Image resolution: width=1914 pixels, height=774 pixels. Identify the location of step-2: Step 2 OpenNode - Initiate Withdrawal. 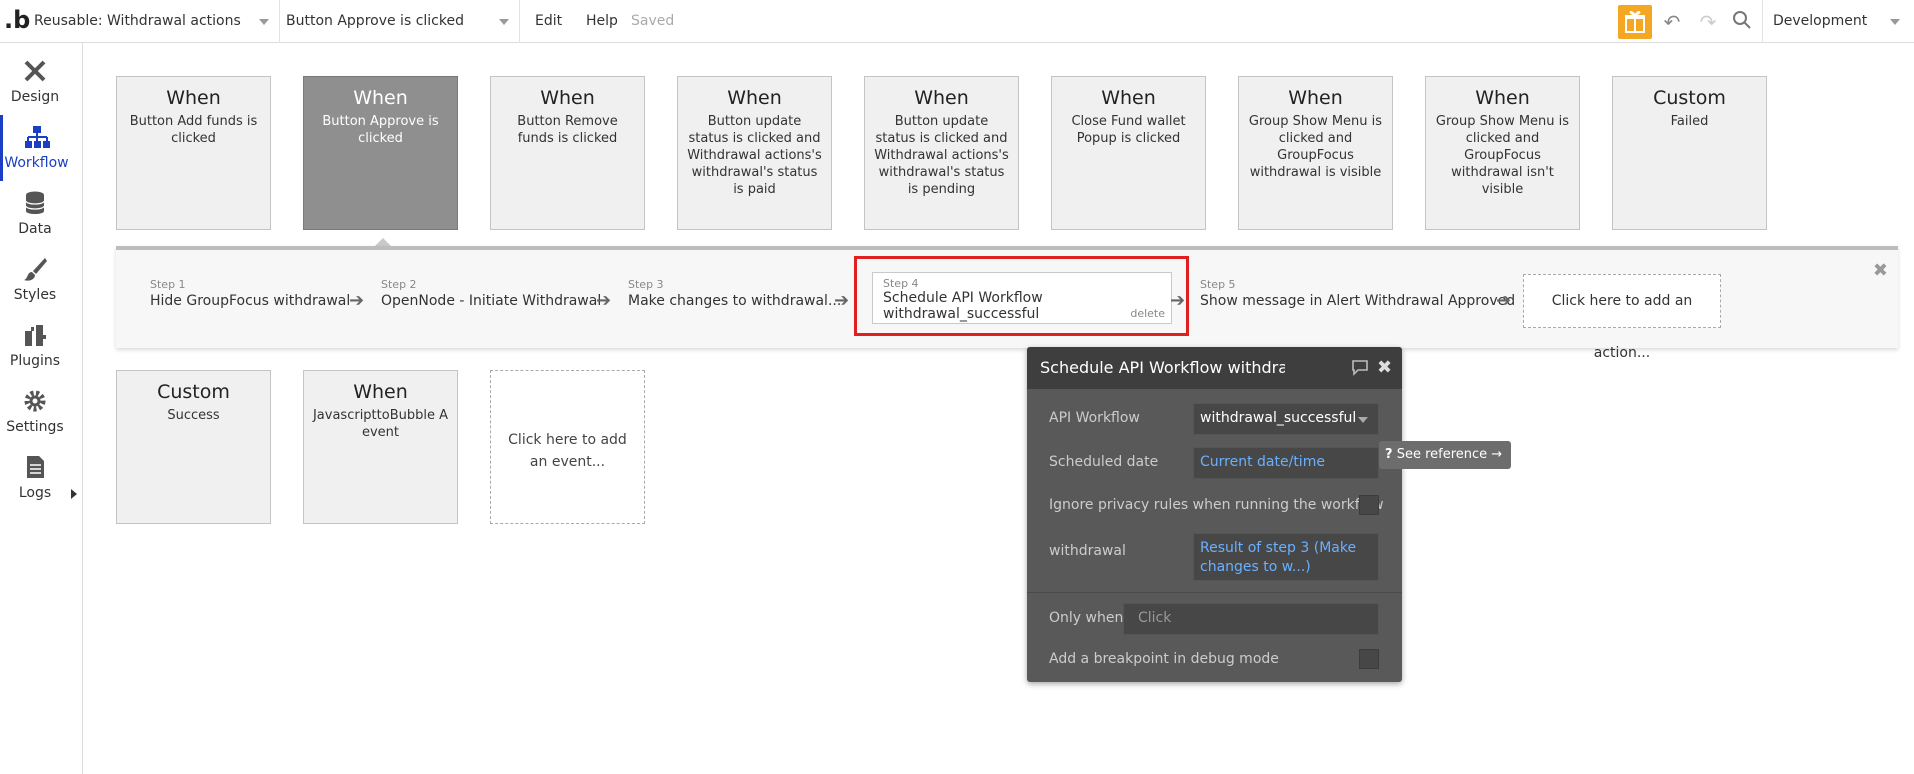
(491, 293).